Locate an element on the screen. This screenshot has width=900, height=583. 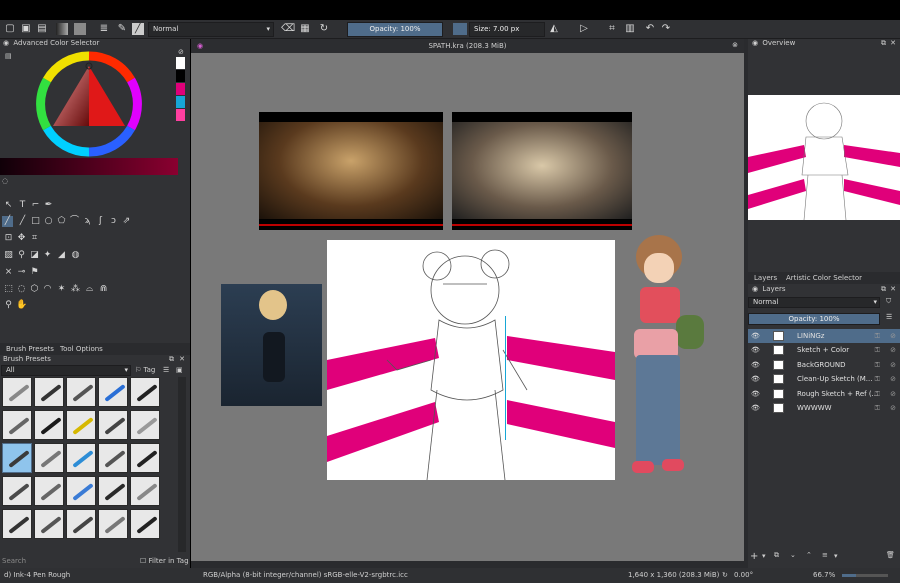
edit-shapes-icon: ⌐ is located at coordinates (35, 205).